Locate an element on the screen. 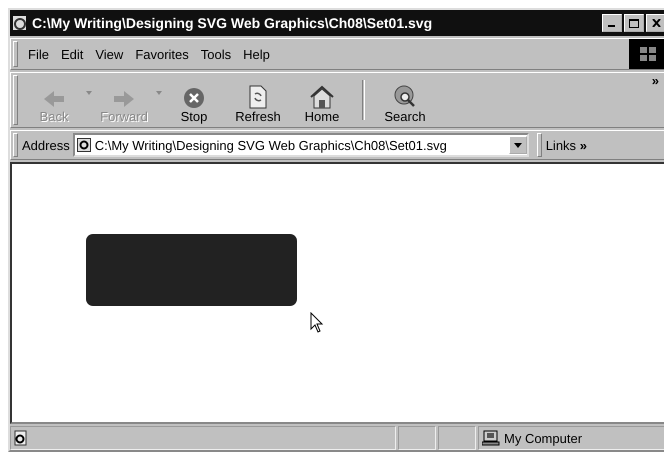 This screenshot has width=664, height=452. menu-item: View is located at coordinates (109, 54).